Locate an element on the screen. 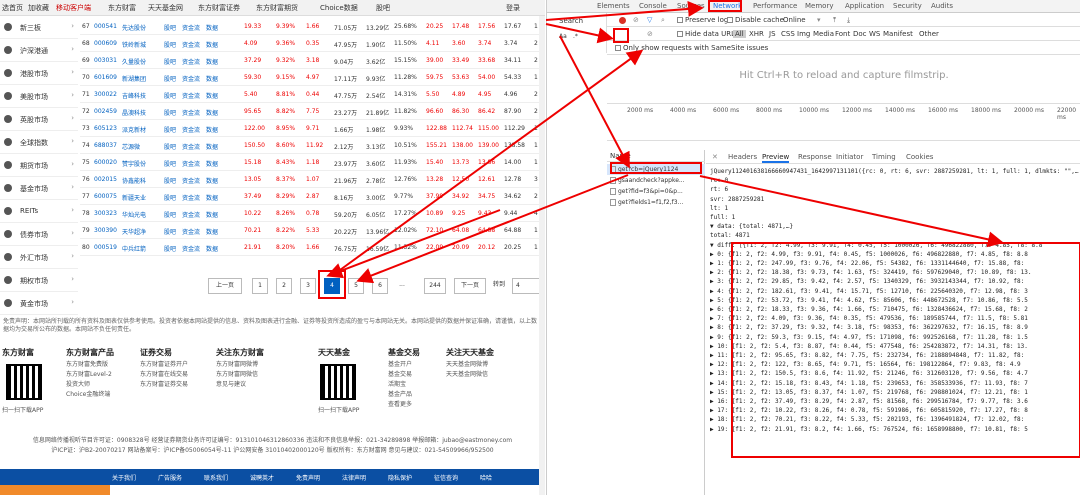  page-scrollbar is located at coordinates (542, 255).